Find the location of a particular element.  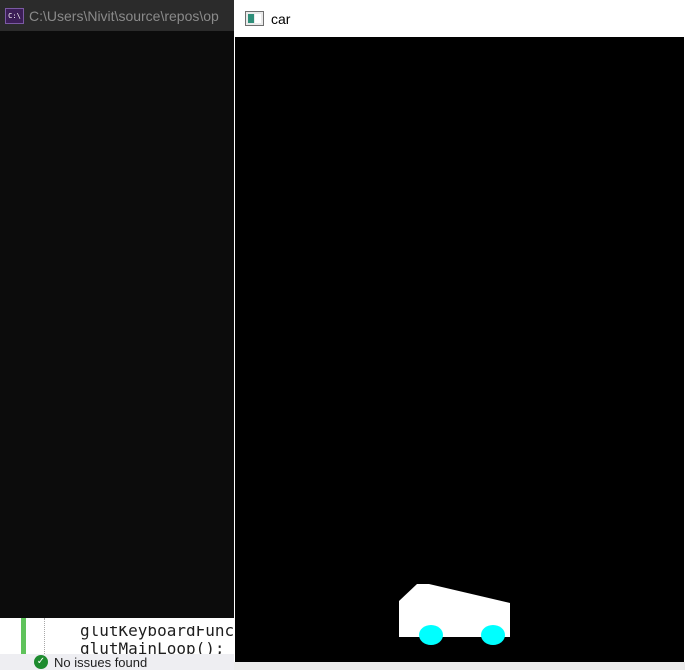

code-line: glutKeyboardFunc( is located at coordinates (162, 633).